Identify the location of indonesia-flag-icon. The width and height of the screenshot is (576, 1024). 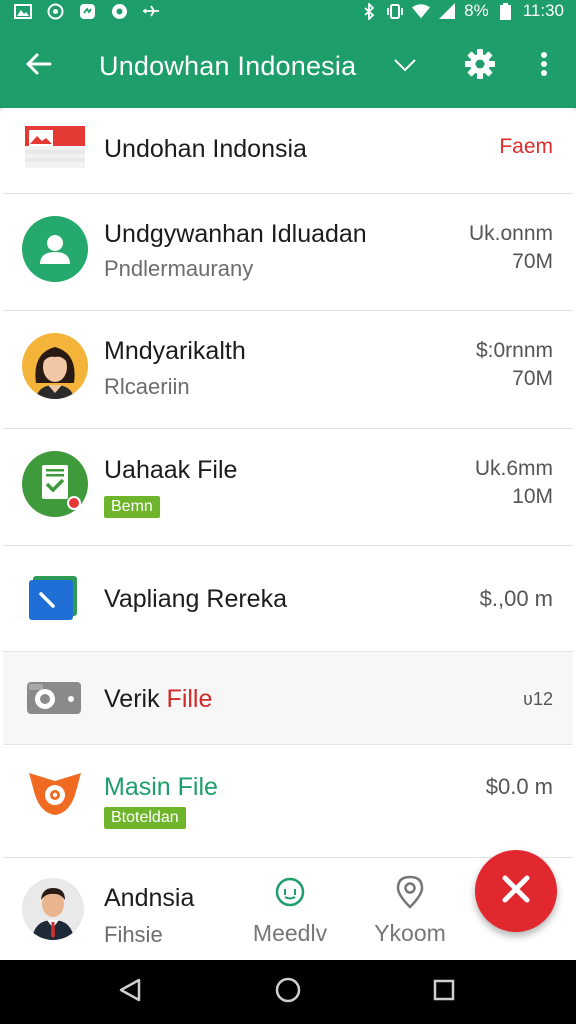
(55, 147).